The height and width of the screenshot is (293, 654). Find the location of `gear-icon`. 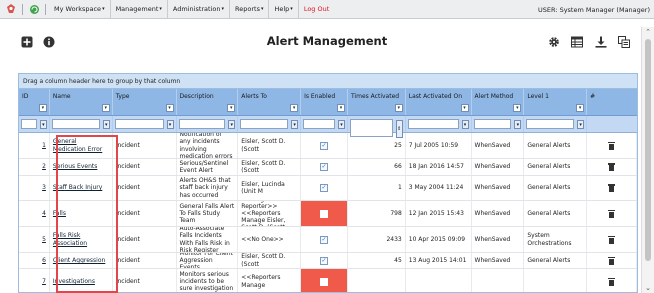

gear-icon is located at coordinates (554, 42).